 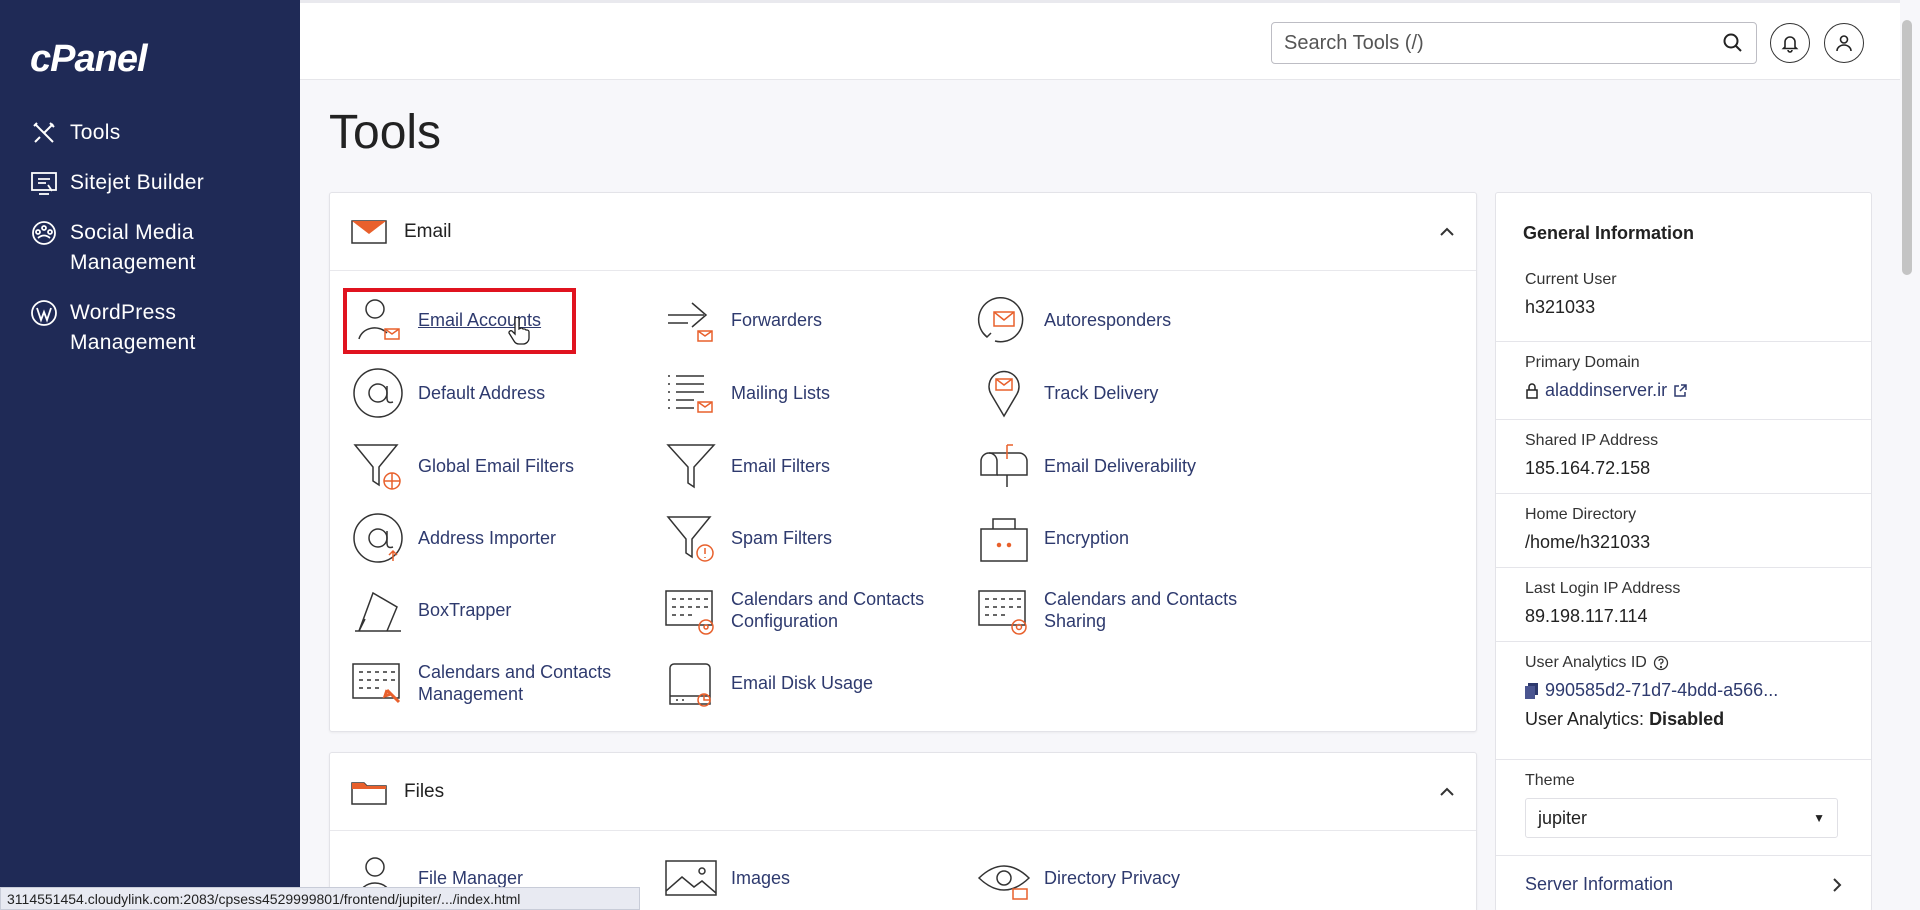 What do you see at coordinates (1588, 542) in the screenshot?
I see `info-value: /home/h321033` at bounding box center [1588, 542].